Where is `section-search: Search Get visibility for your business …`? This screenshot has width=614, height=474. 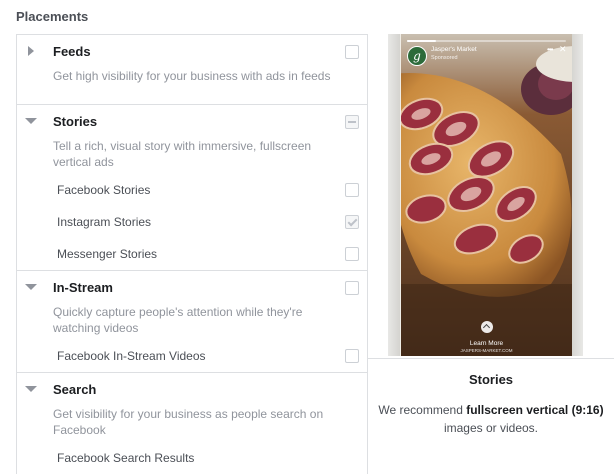 section-search: Search Get visibility for your business … is located at coordinates (192, 423).